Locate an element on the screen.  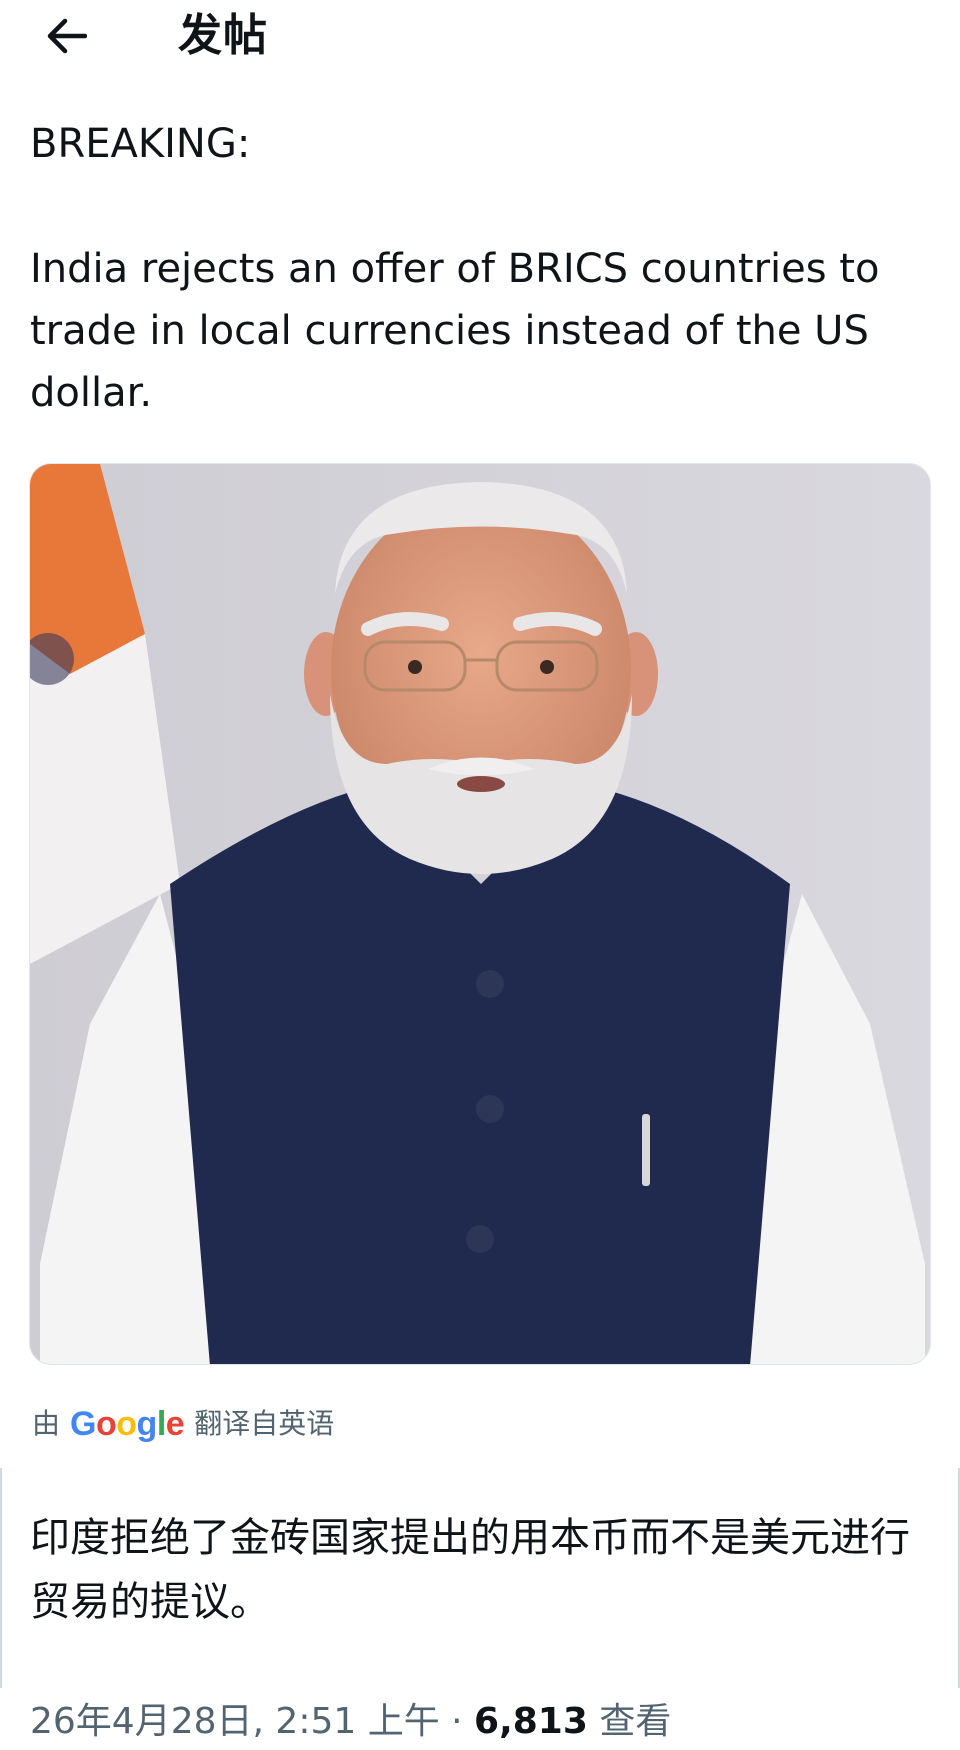
top-bar: 发帖 is located at coordinates (480, 36).